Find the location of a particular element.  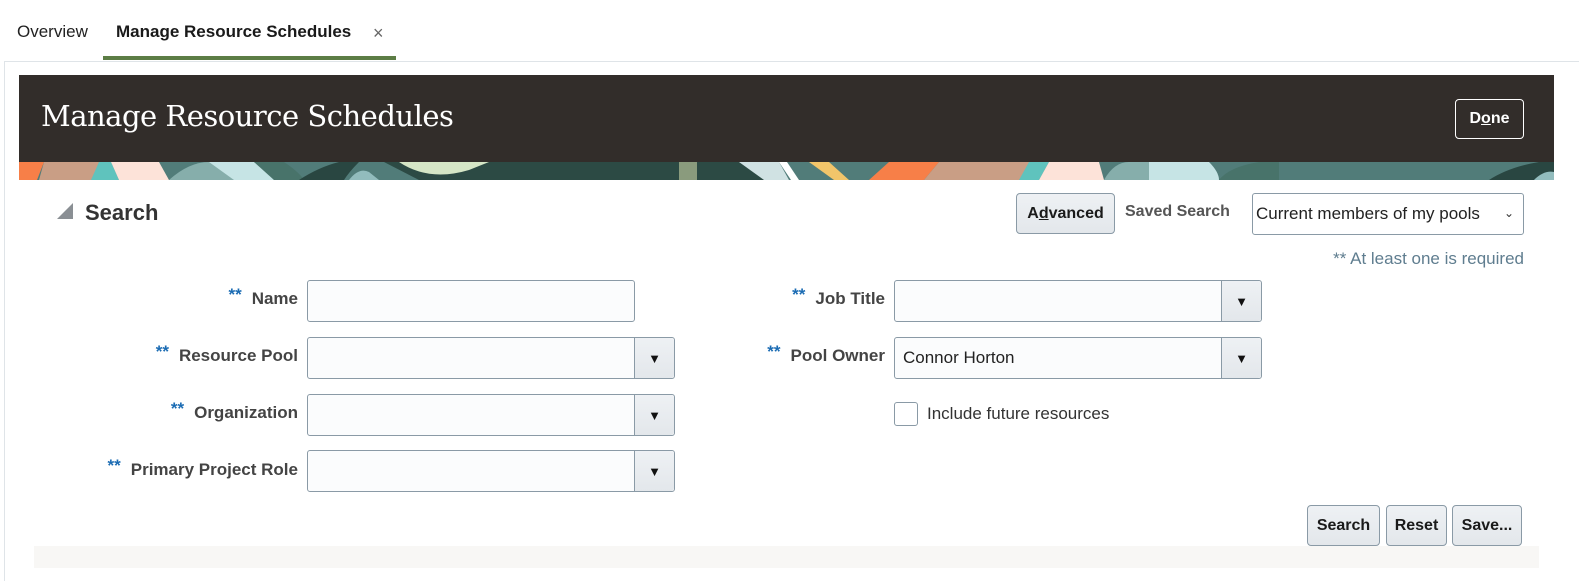

organization-label-text: Organization is located at coordinates (246, 412).